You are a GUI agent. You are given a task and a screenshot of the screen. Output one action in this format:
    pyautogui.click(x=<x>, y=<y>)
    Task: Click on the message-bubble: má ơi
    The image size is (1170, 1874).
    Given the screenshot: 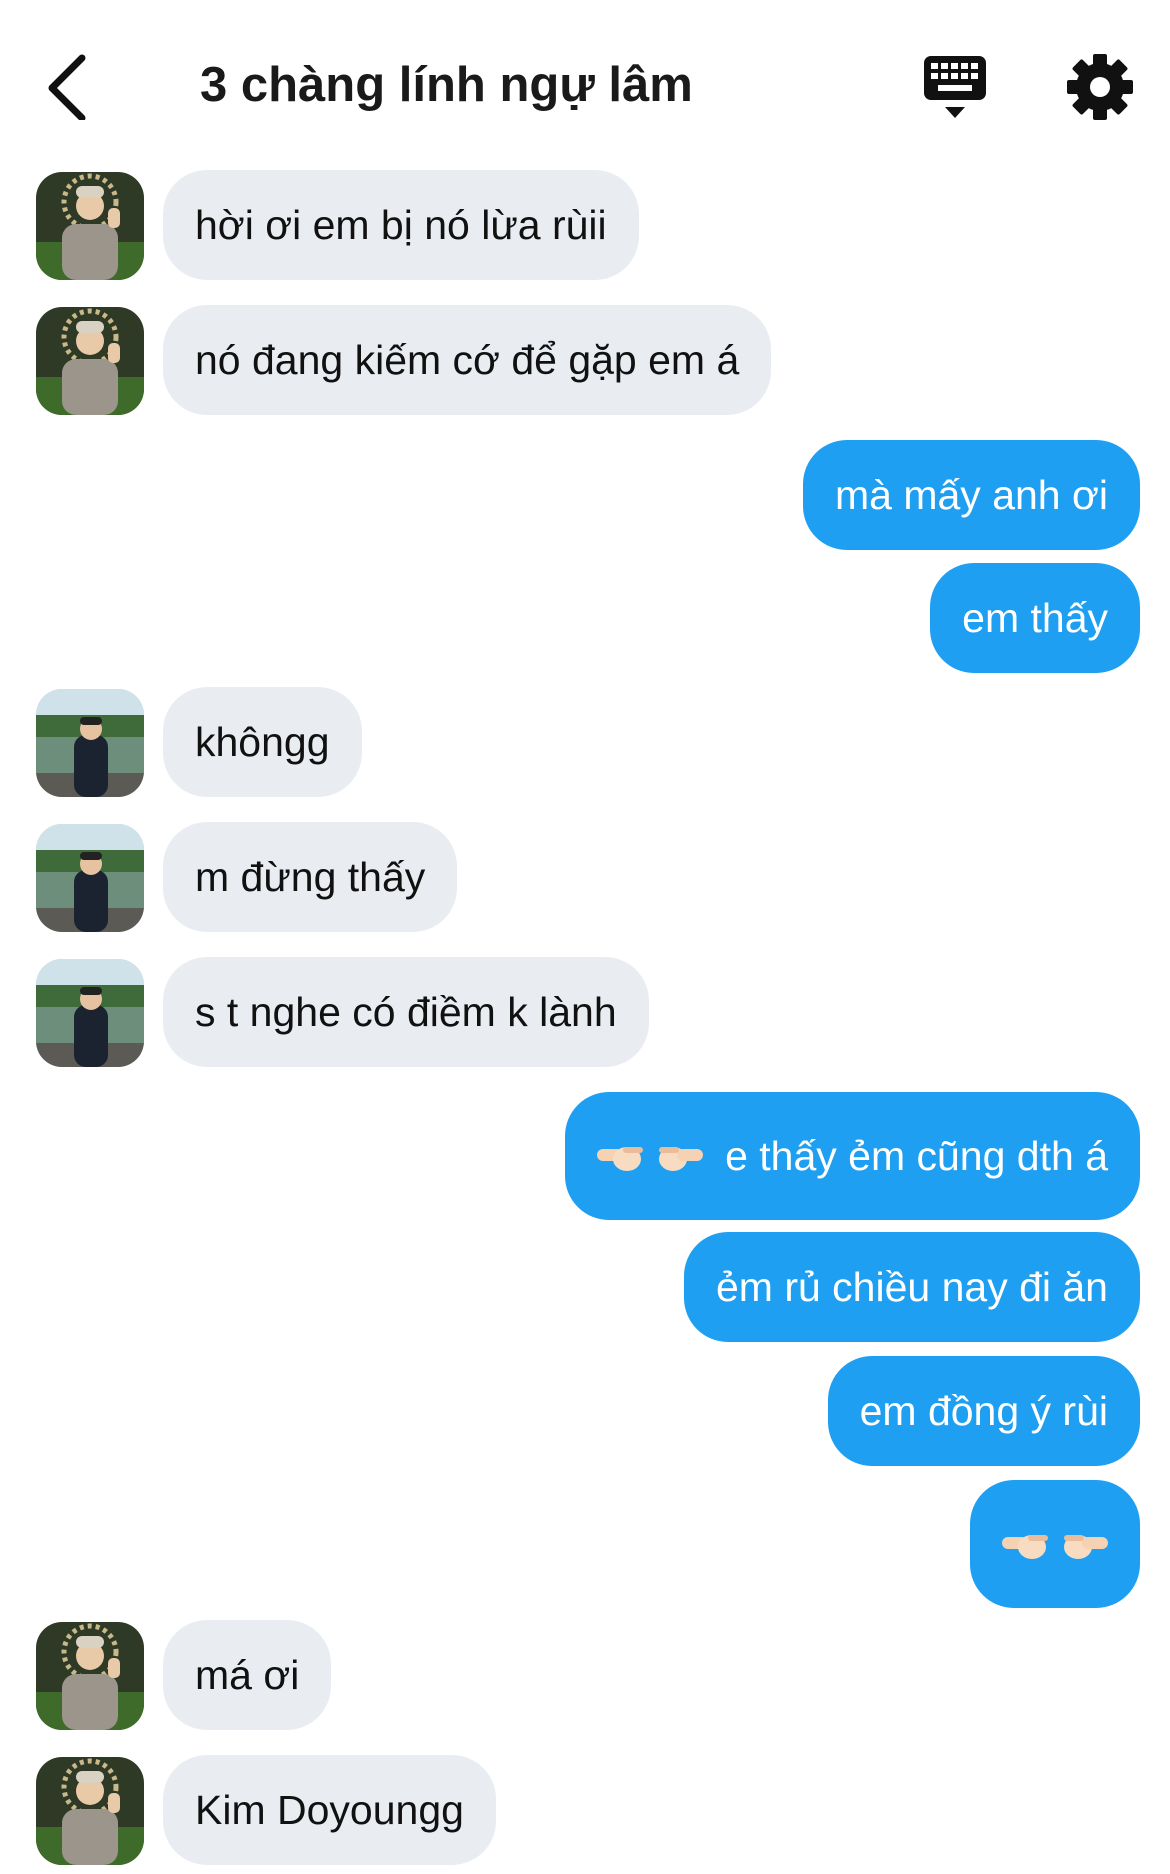 What is the action you would take?
    pyautogui.click(x=247, y=1675)
    